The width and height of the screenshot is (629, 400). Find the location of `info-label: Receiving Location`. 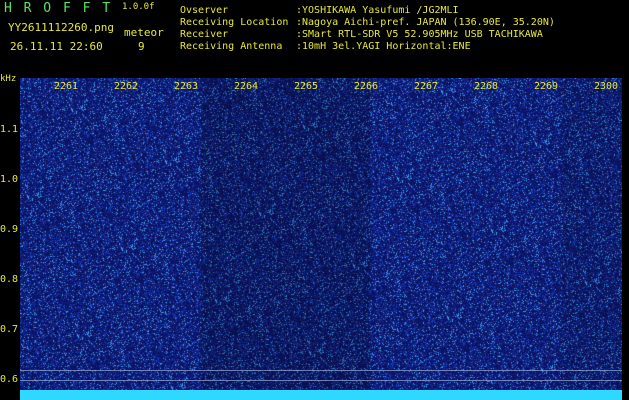

info-label: Receiving Location is located at coordinates (234, 22).